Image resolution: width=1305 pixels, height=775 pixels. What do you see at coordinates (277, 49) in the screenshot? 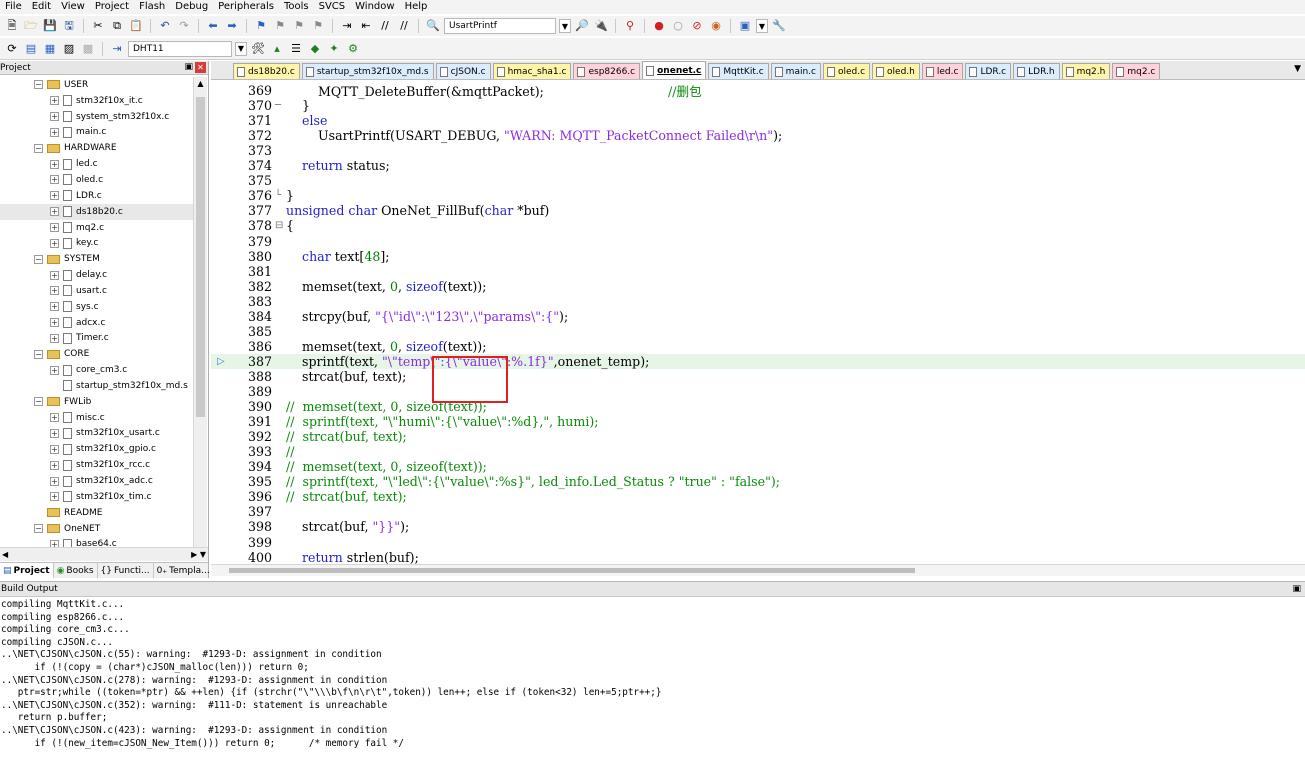
I see `components-icon: ▴` at bounding box center [277, 49].